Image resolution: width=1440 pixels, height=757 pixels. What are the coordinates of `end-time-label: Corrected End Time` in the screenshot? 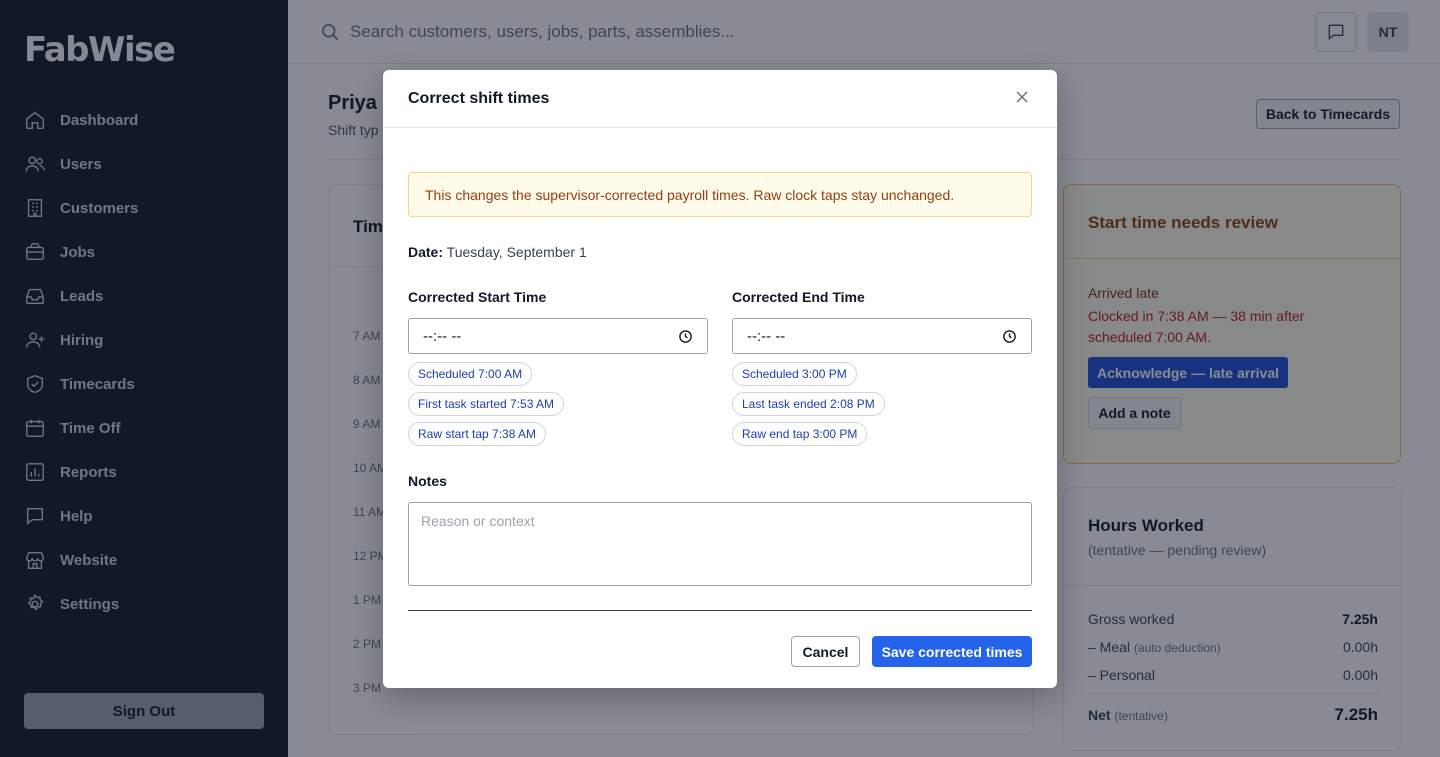 It's located at (798, 297).